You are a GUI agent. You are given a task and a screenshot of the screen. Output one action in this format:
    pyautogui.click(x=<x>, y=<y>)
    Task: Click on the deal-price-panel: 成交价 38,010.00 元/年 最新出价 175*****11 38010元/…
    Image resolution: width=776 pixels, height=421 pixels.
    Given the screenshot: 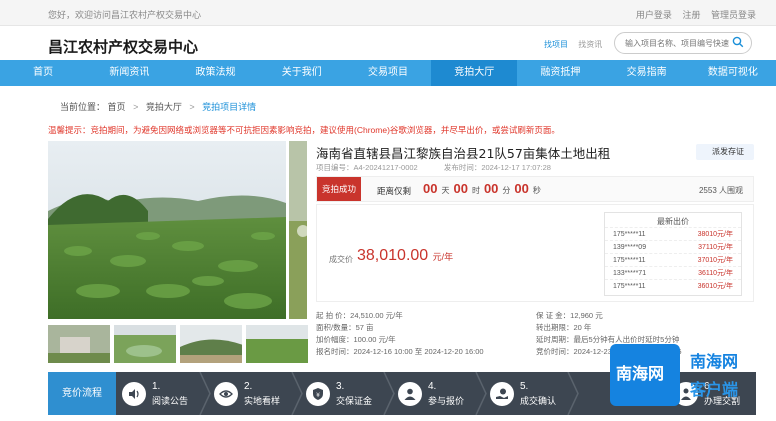 What is the action you would take?
    pyautogui.click(x=535, y=253)
    